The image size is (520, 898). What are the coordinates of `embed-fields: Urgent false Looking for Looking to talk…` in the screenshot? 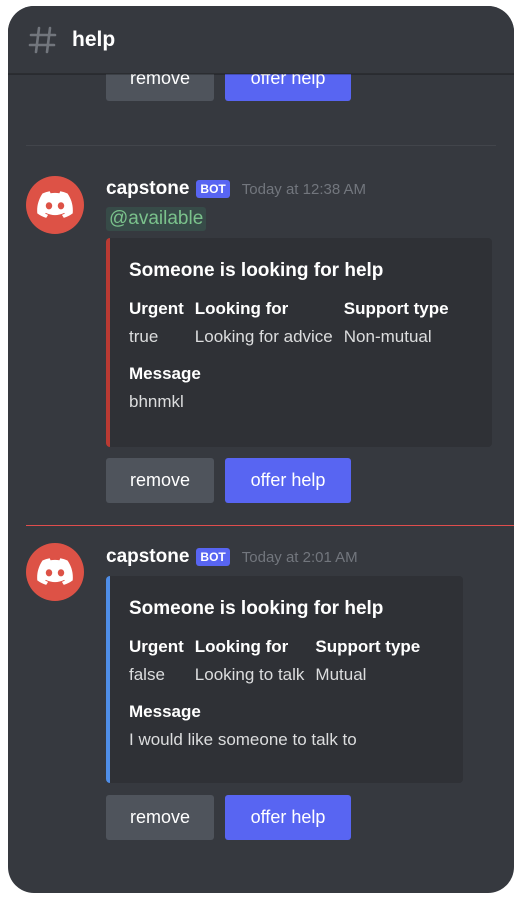 It's located at (287, 661).